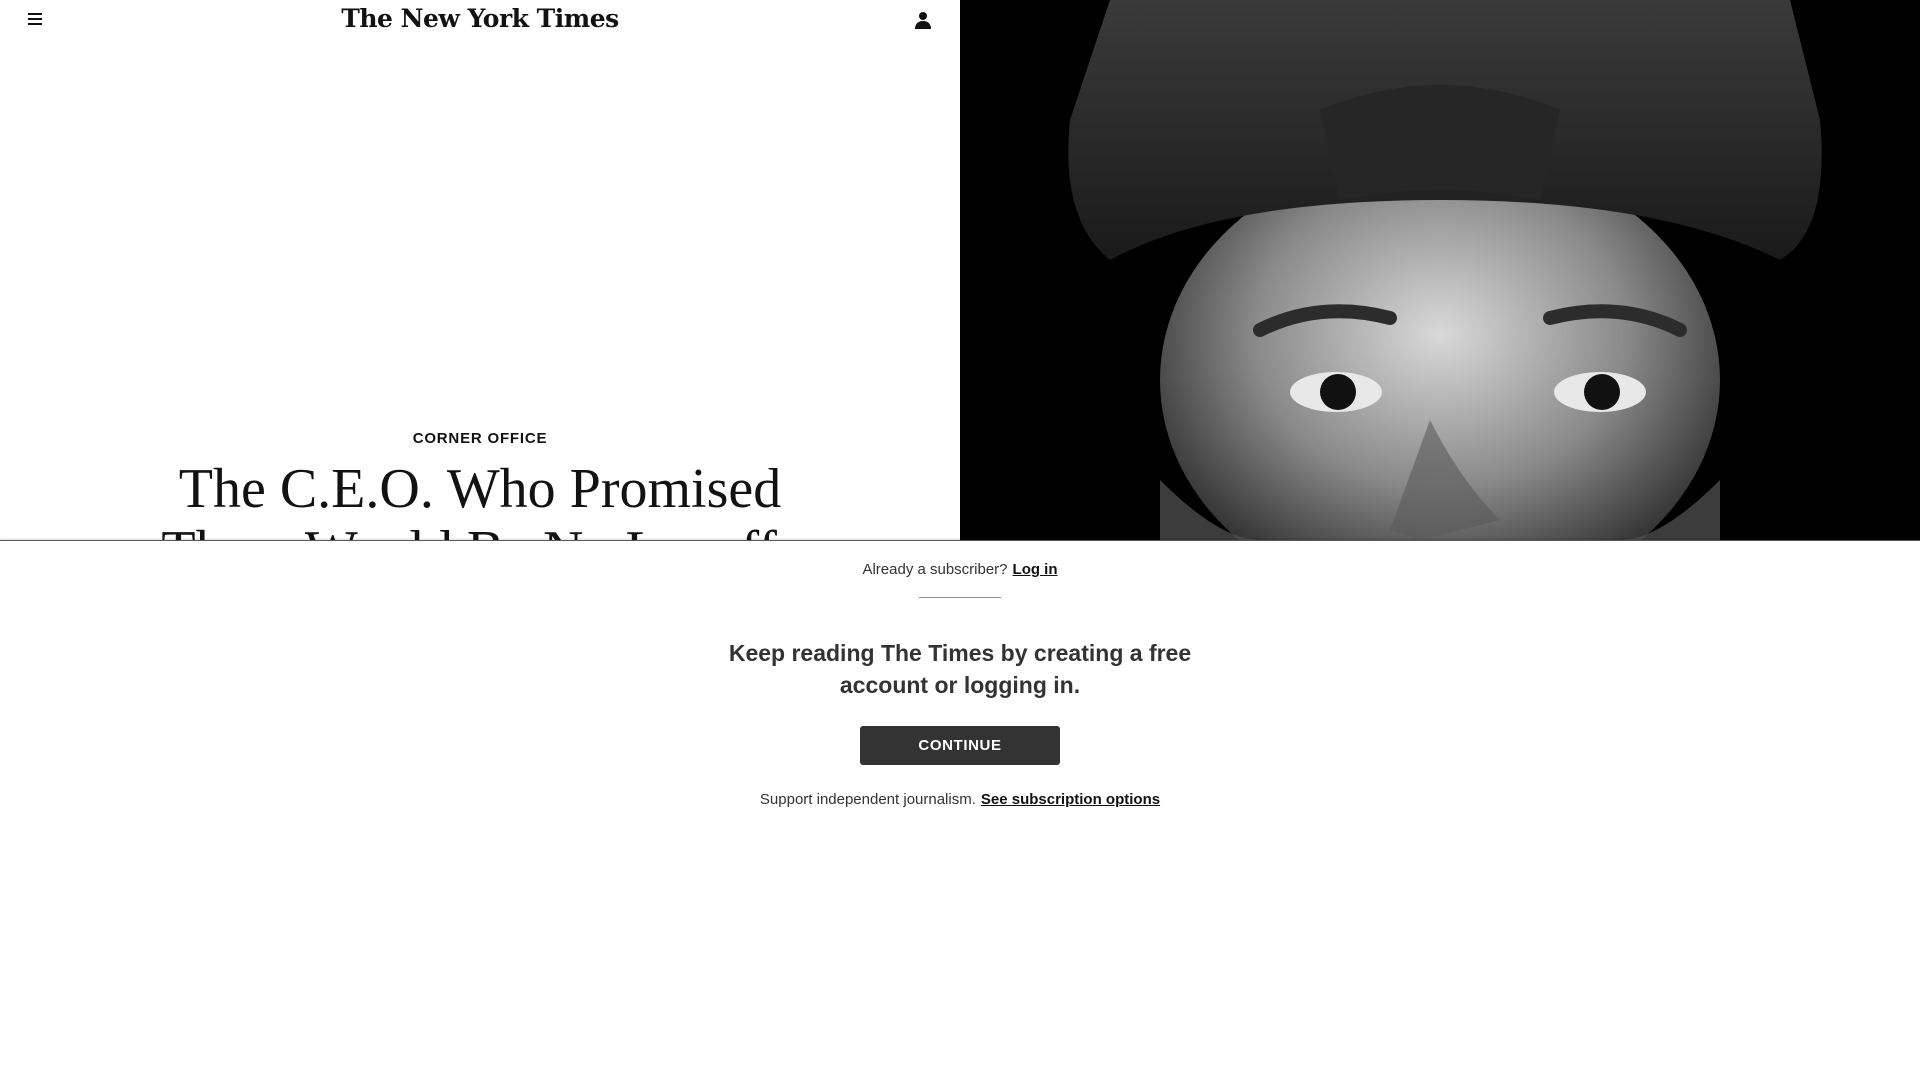 This screenshot has width=1920, height=1080. Describe the element at coordinates (1035, 569) in the screenshot. I see `login-link: Log in` at that location.